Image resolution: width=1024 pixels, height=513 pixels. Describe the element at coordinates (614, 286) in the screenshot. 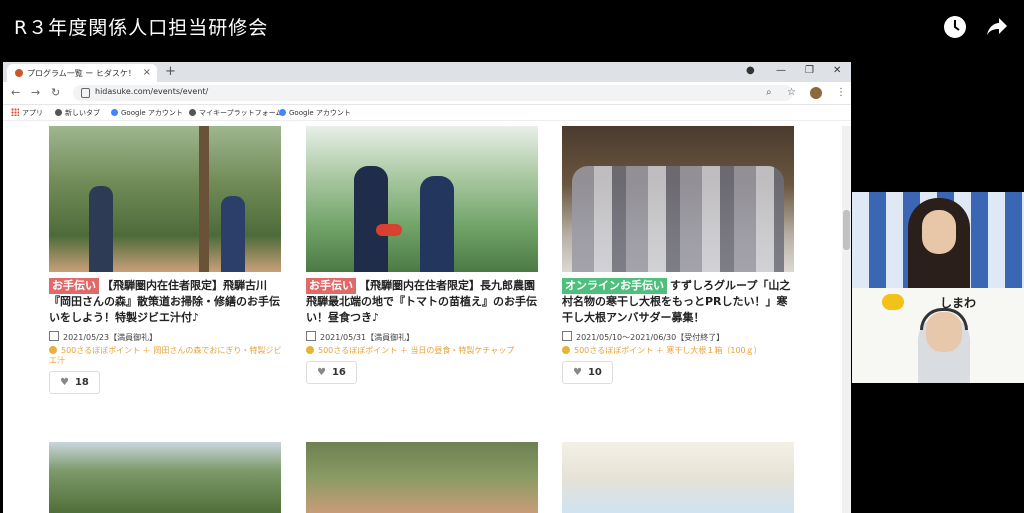

I see `category-badge: オンラインお手伝い` at that location.